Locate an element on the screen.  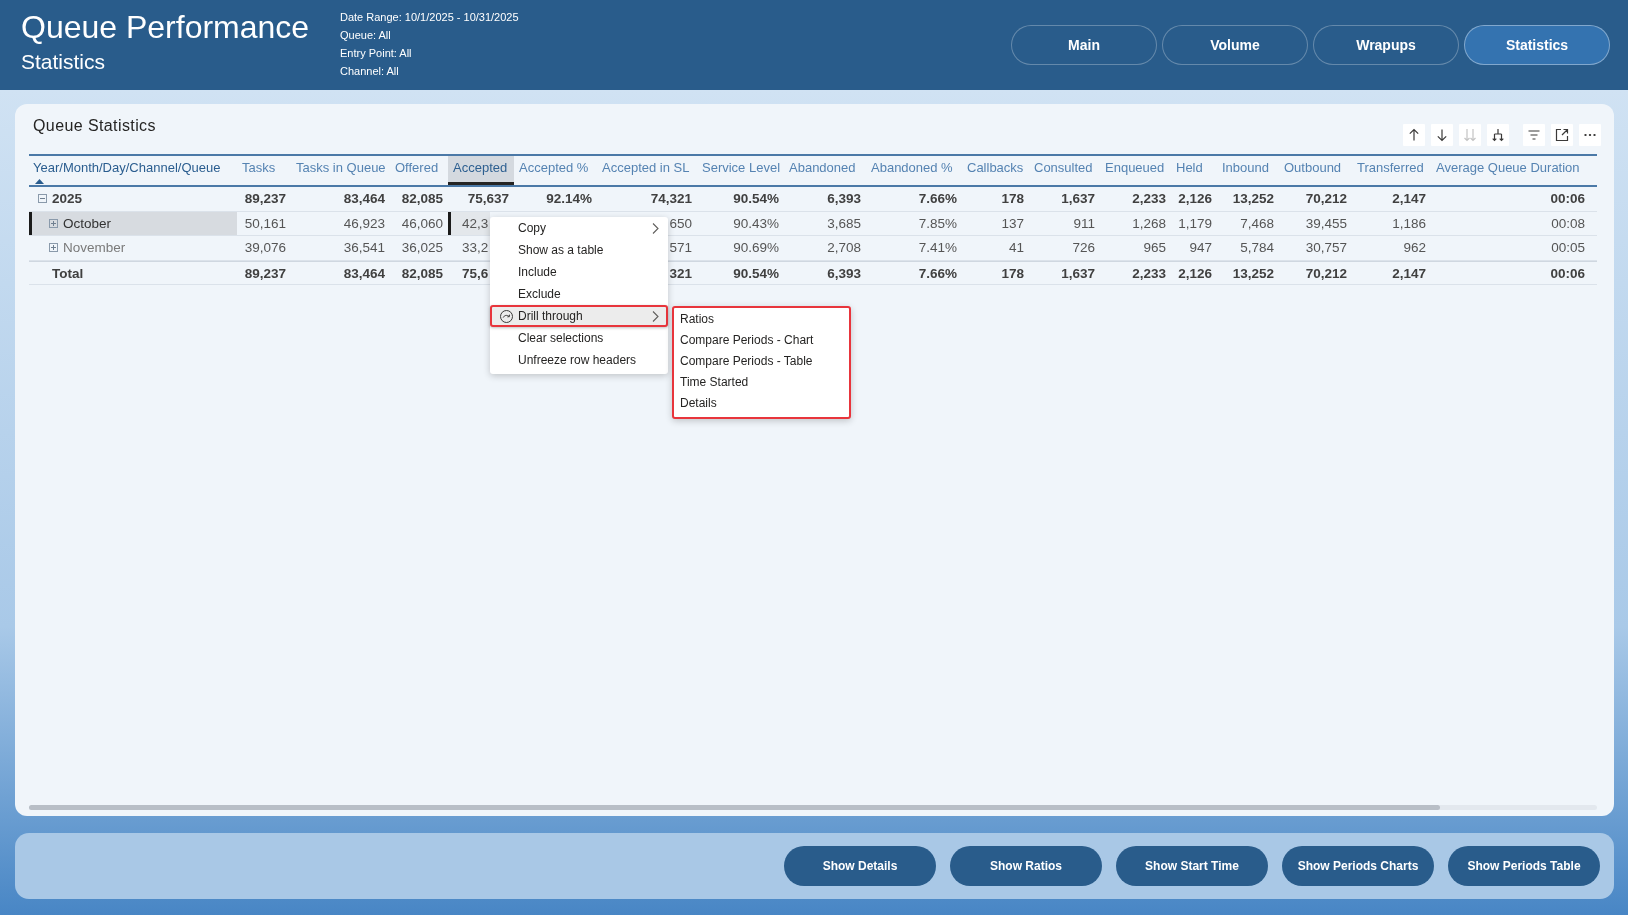
column-header: Year/Month/Day/Channel/Queue is located at coordinates (133, 170).